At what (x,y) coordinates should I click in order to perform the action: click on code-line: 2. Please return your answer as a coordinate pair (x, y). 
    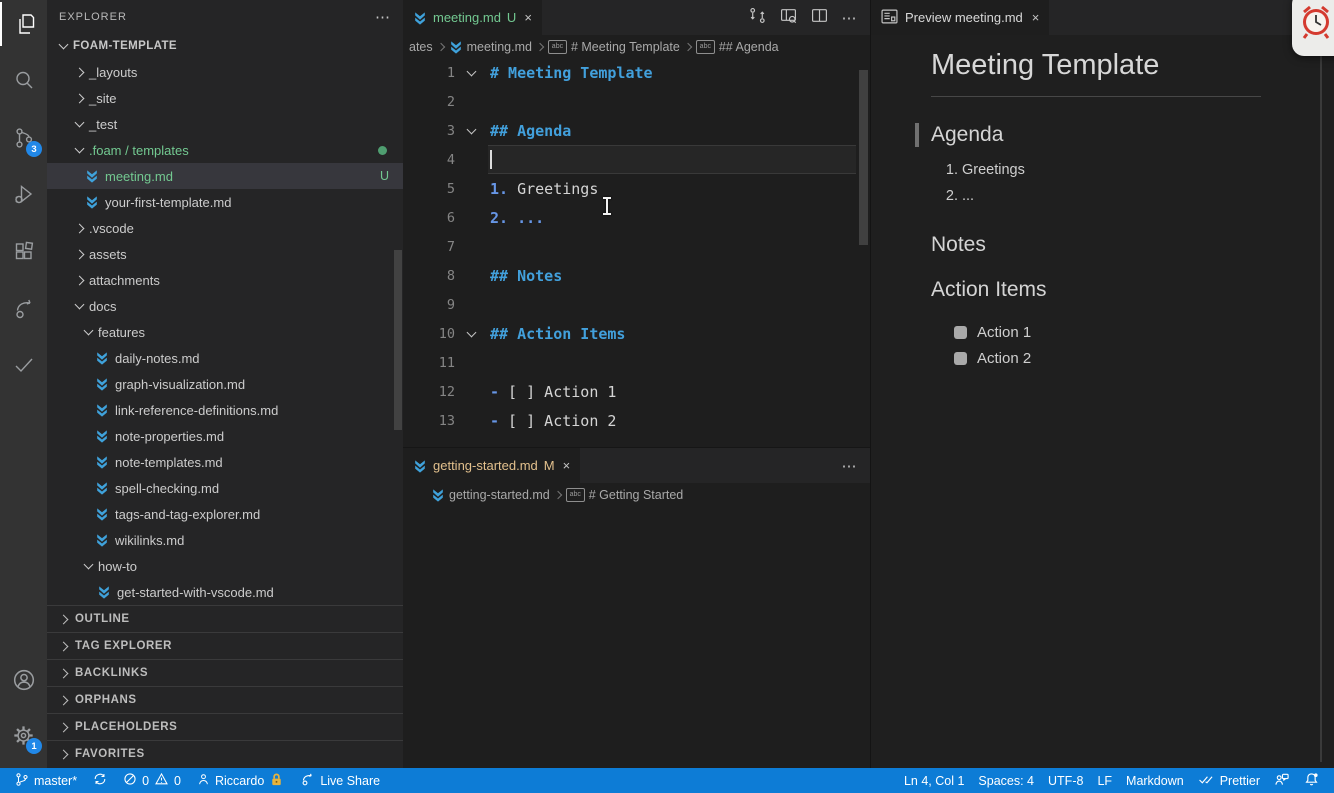
    Looking at the image, I should click on (636, 101).